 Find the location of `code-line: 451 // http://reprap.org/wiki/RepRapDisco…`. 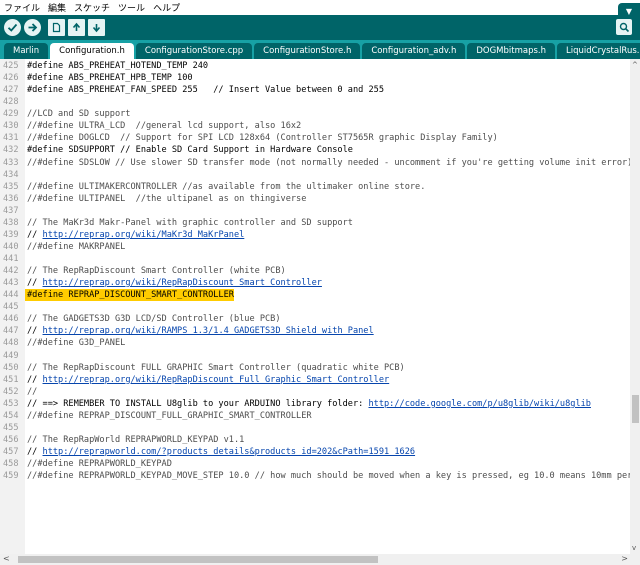

code-line: 451 // http://reprap.org/wiki/RepRapDisco… is located at coordinates (316, 380).